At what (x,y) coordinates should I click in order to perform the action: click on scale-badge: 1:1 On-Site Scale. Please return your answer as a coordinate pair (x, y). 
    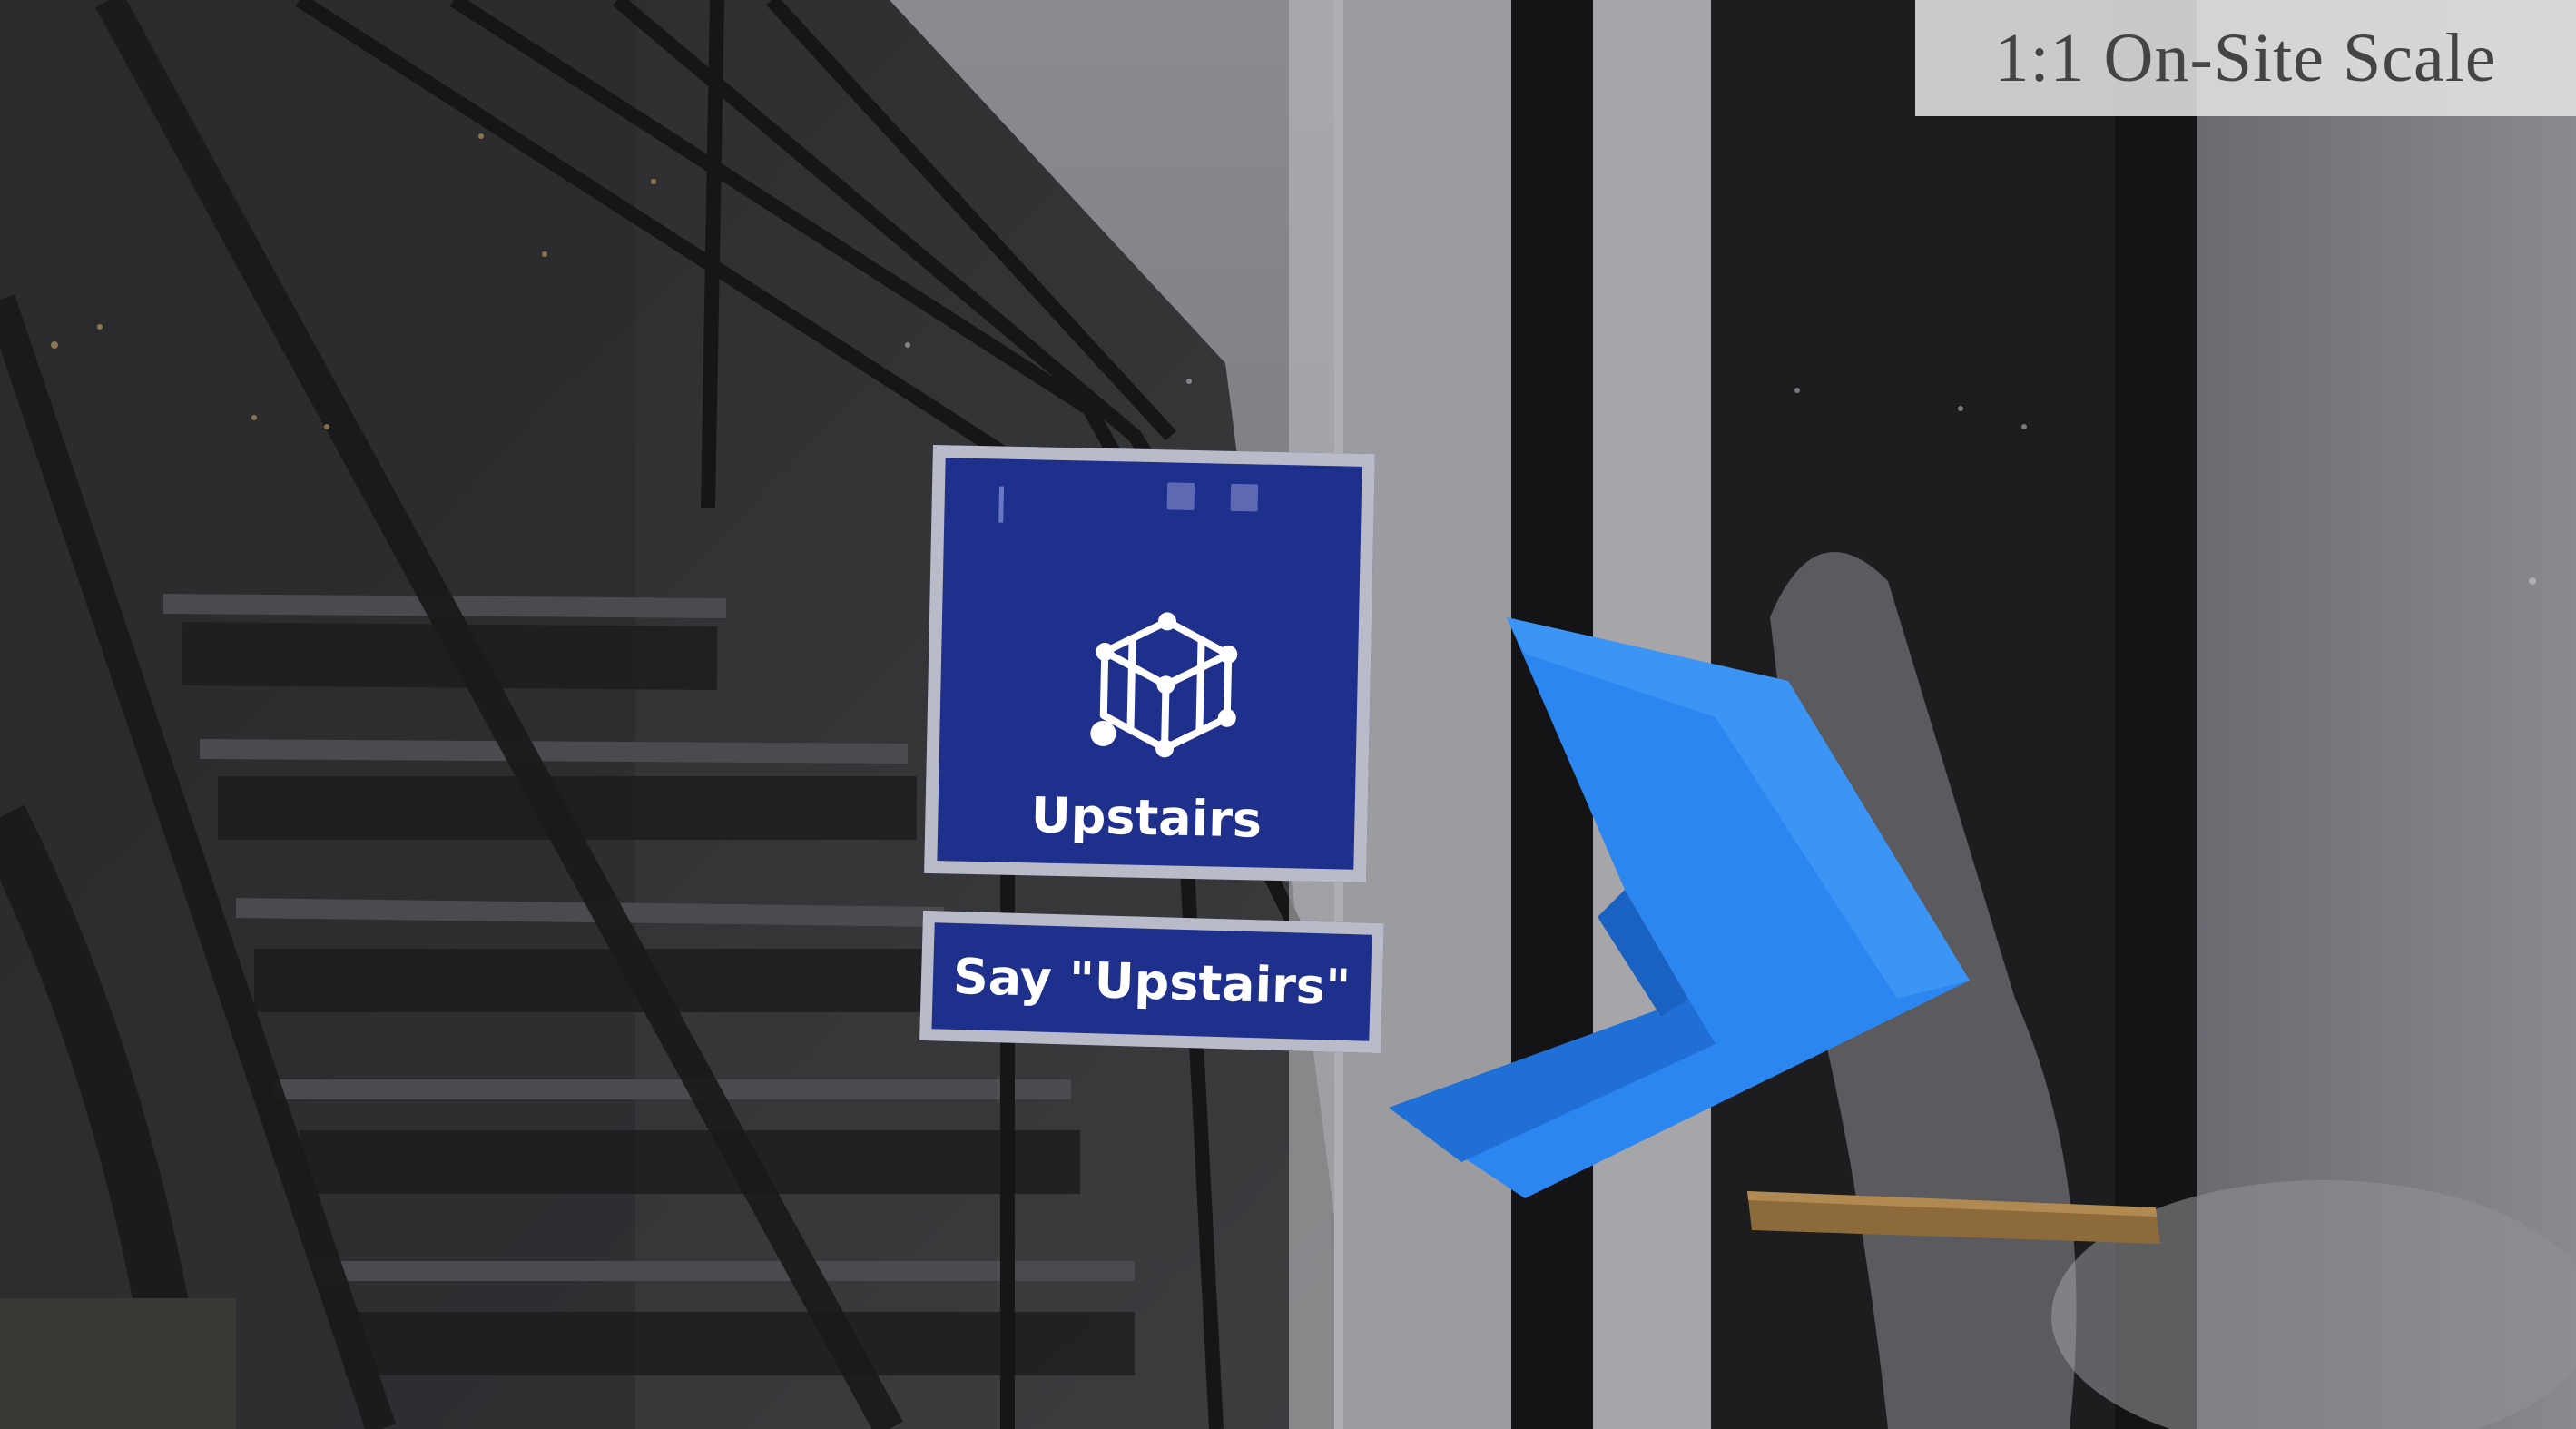
    Looking at the image, I should click on (2245, 58).